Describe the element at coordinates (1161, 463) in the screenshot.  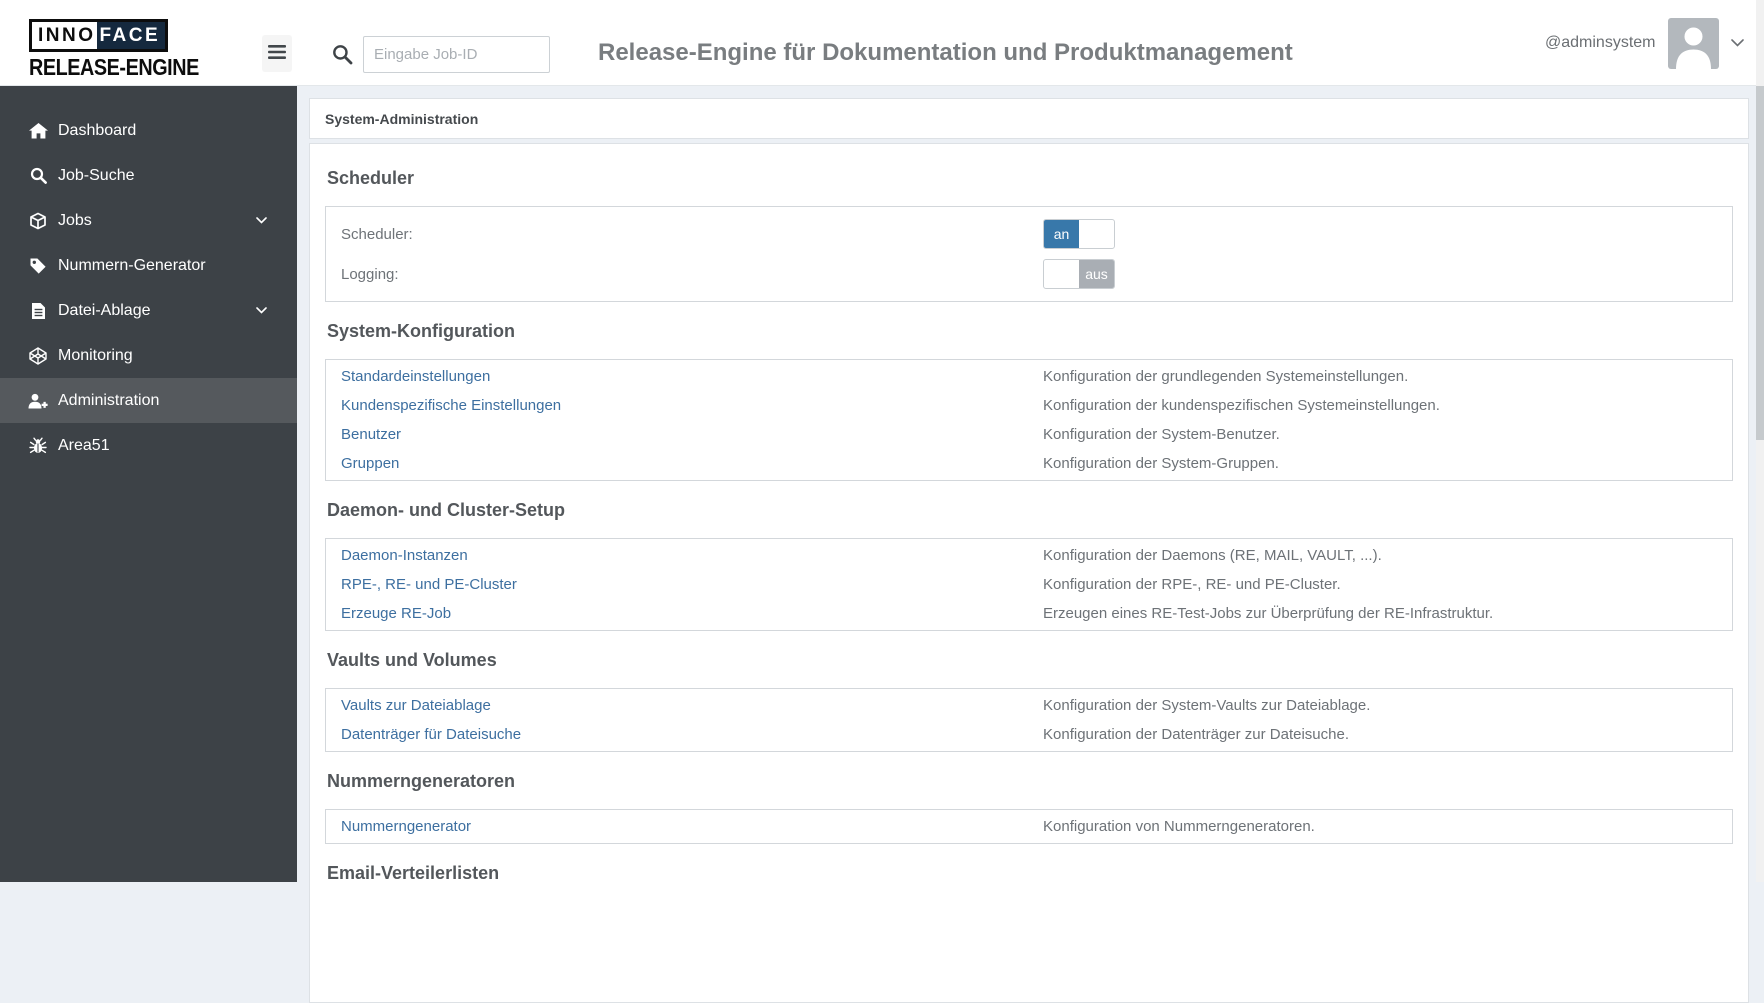
I see `link-description: Konfiguration der System-Gruppen.` at that location.